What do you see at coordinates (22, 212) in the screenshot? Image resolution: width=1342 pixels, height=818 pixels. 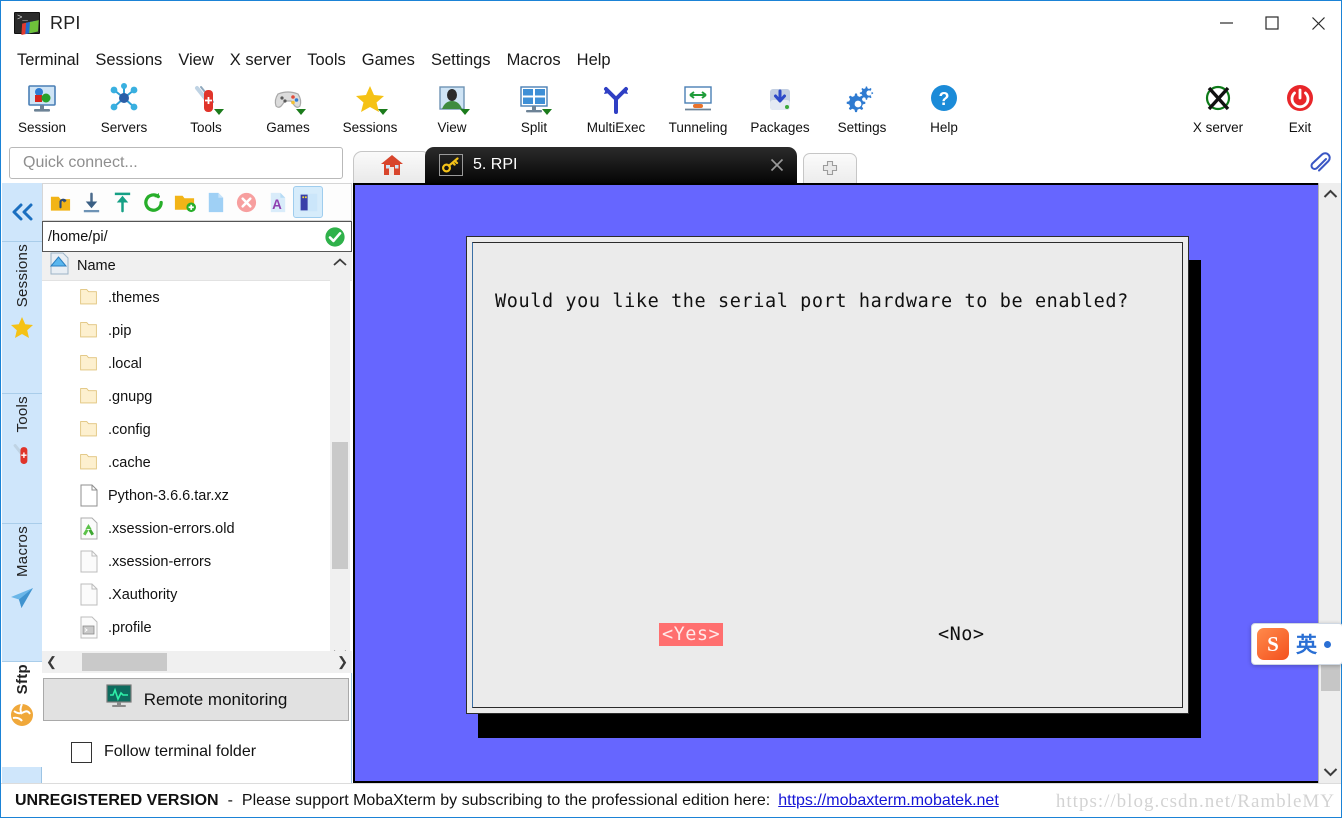 I see `rail-collapse-button` at bounding box center [22, 212].